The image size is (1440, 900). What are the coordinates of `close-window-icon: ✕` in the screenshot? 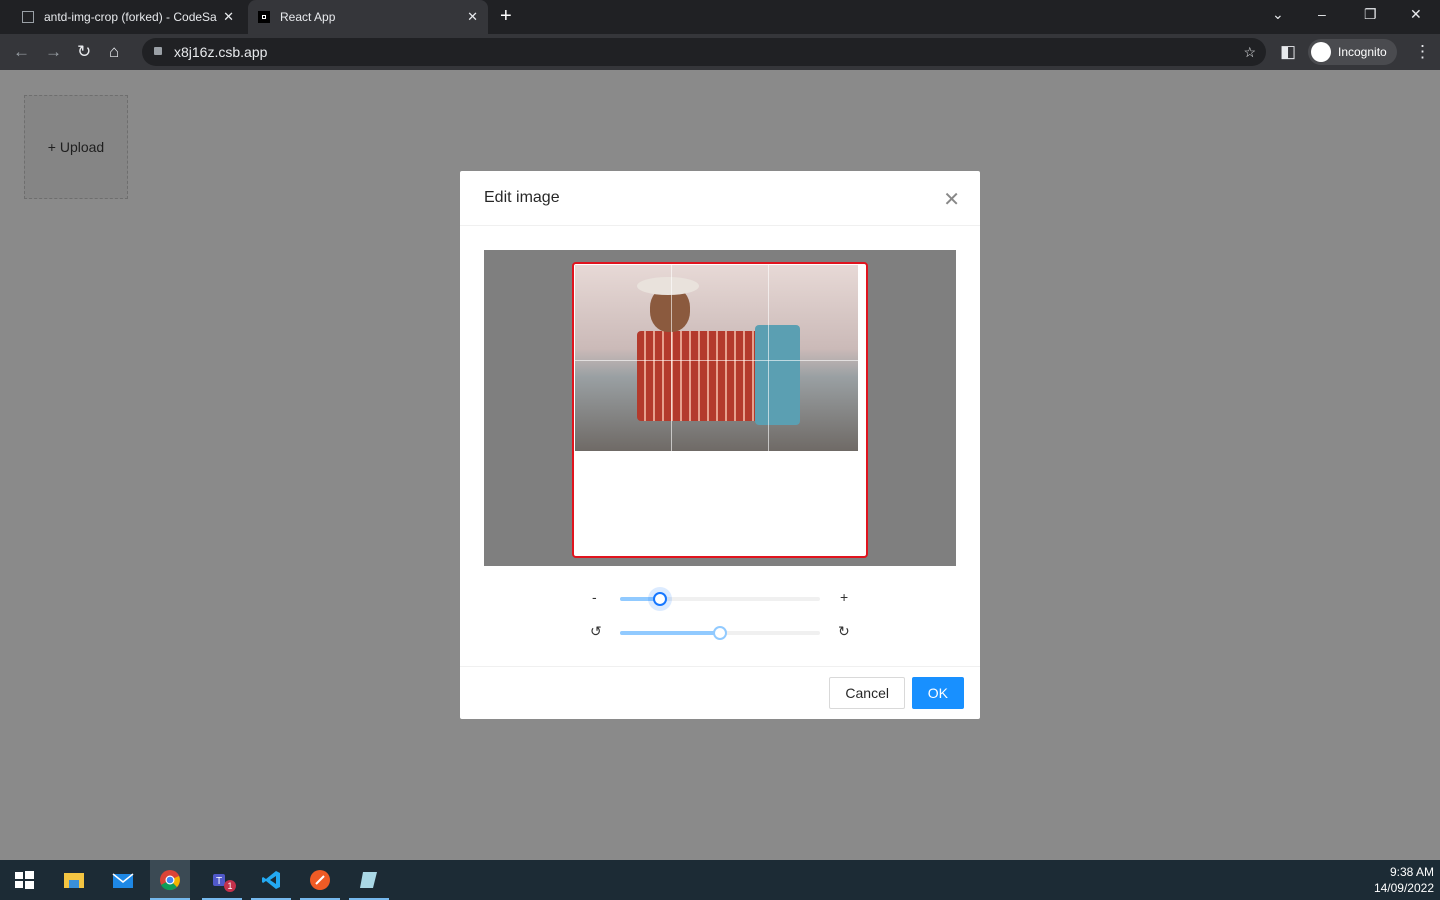 It's located at (1416, 14).